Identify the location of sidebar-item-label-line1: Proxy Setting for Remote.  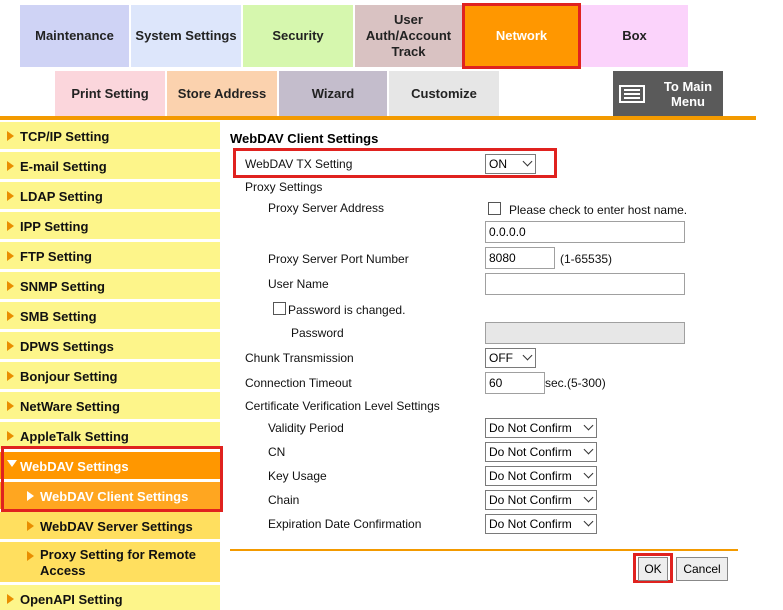
(118, 554).